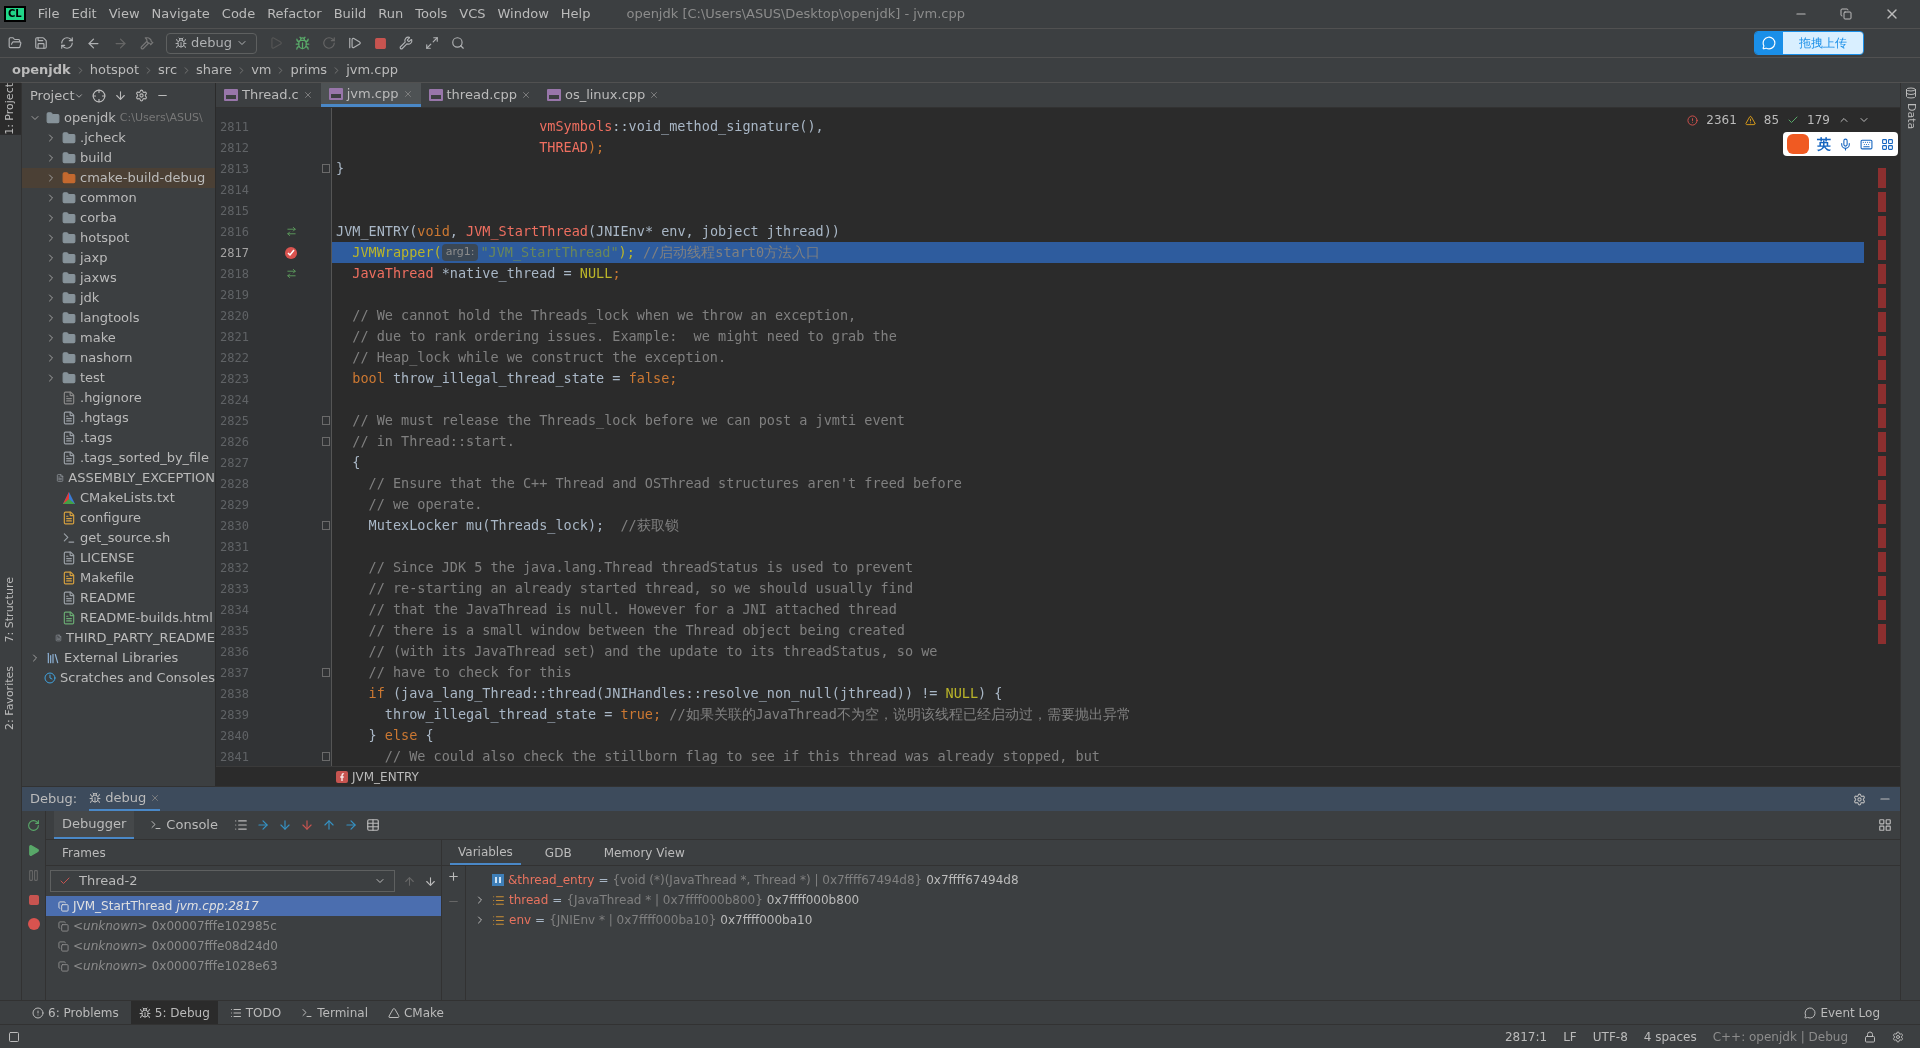  I want to click on status-item: LF, so click(1570, 1036).